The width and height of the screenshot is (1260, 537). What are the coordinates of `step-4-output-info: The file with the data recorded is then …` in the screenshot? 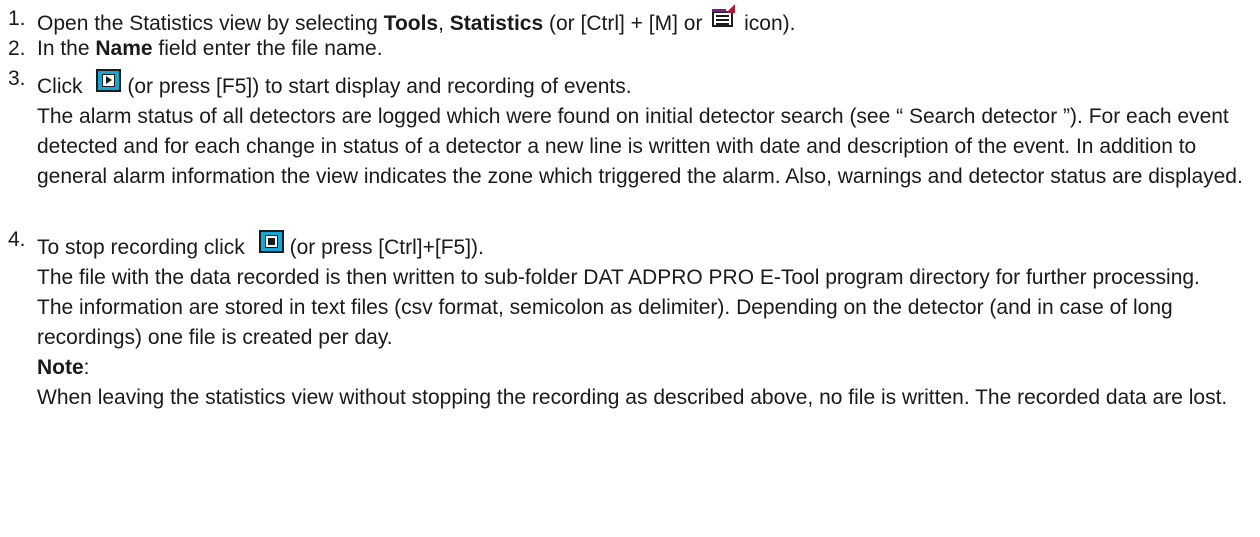 It's located at (618, 277).